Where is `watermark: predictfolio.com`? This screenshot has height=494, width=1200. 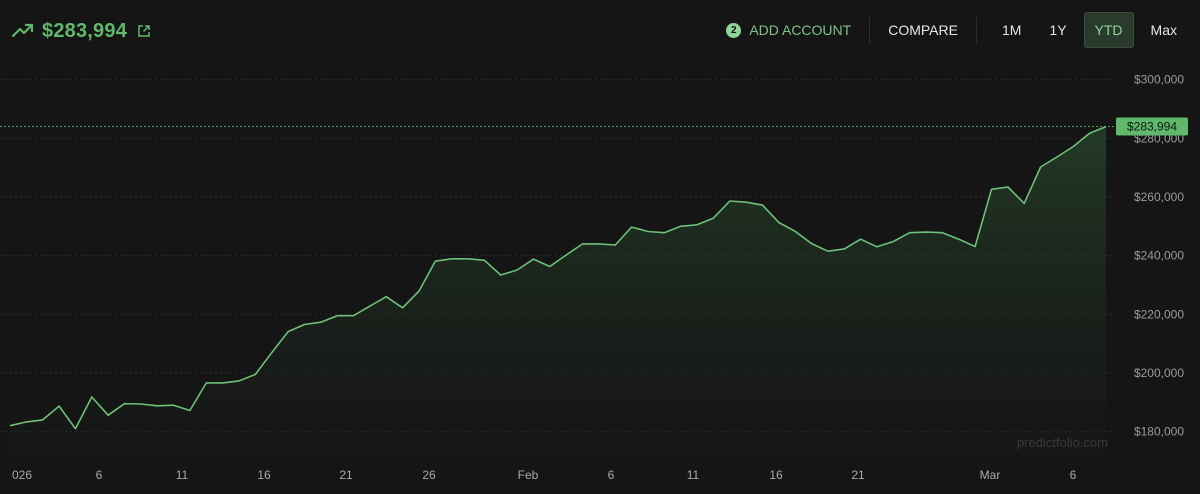
watermark: predictfolio.com is located at coordinates (1062, 442).